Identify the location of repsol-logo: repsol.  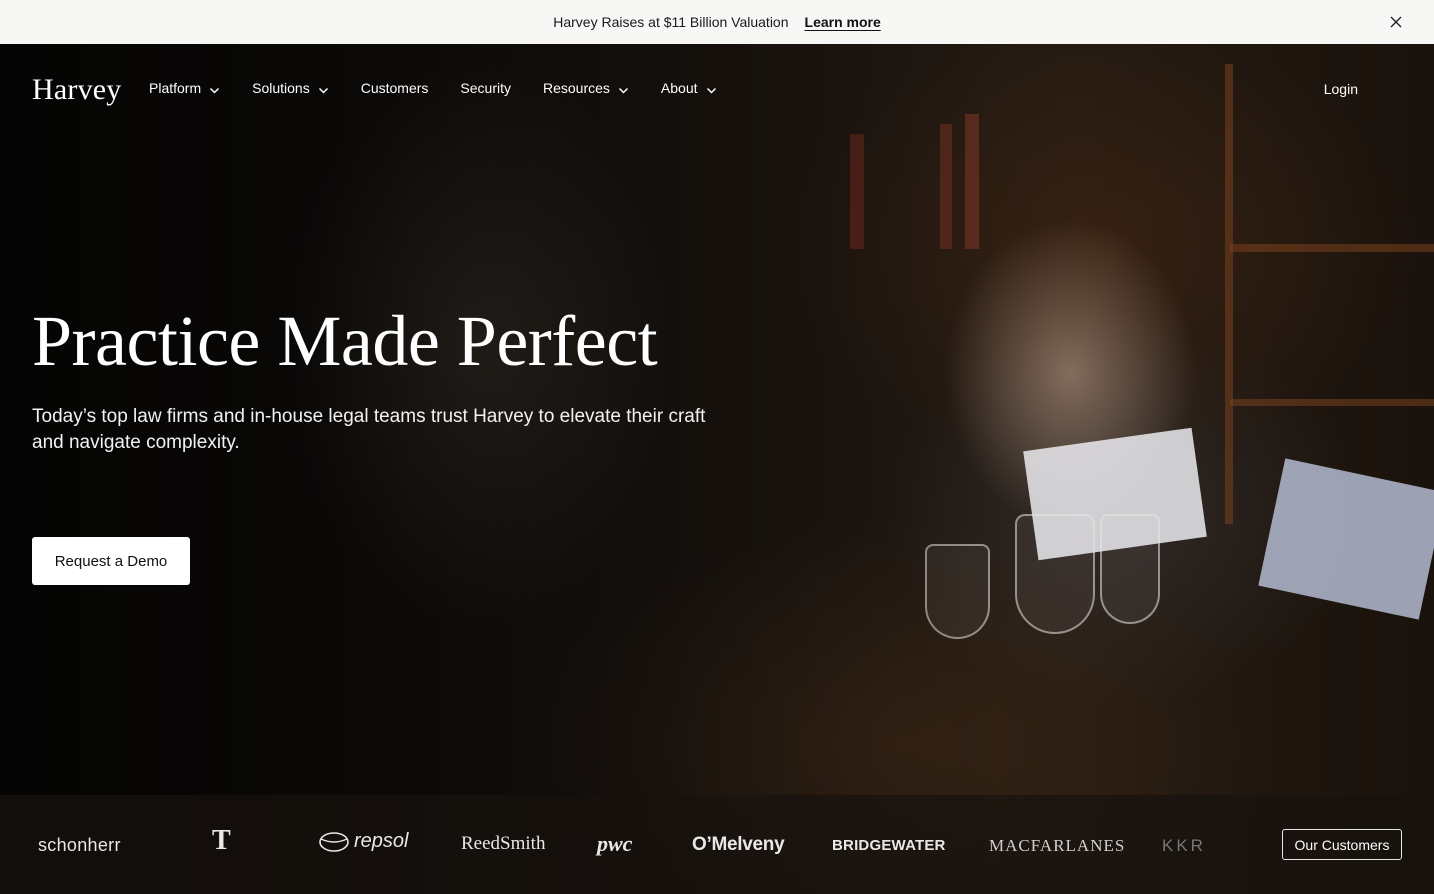
(363, 841).